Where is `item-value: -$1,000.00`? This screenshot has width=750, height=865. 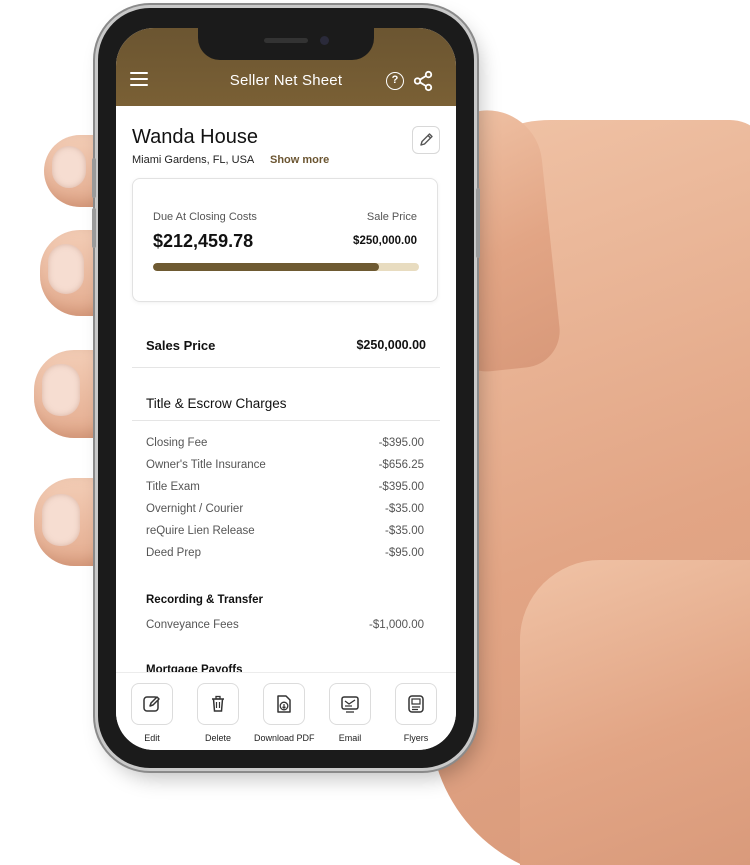
item-value: -$1,000.00 is located at coordinates (396, 625).